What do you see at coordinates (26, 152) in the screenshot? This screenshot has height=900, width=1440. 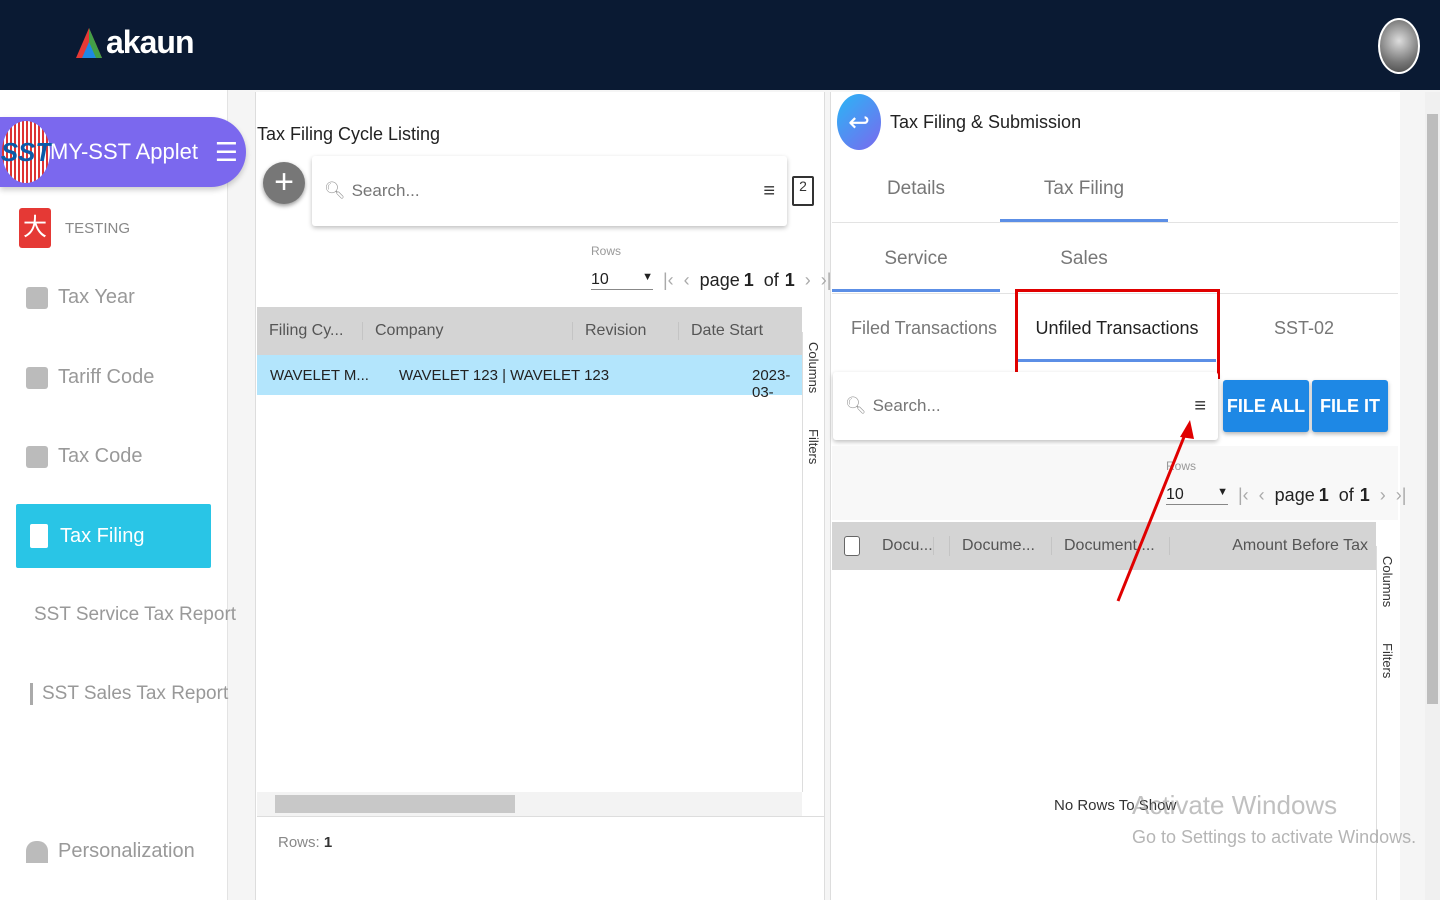 I see `sst-logo-icon: SST` at bounding box center [26, 152].